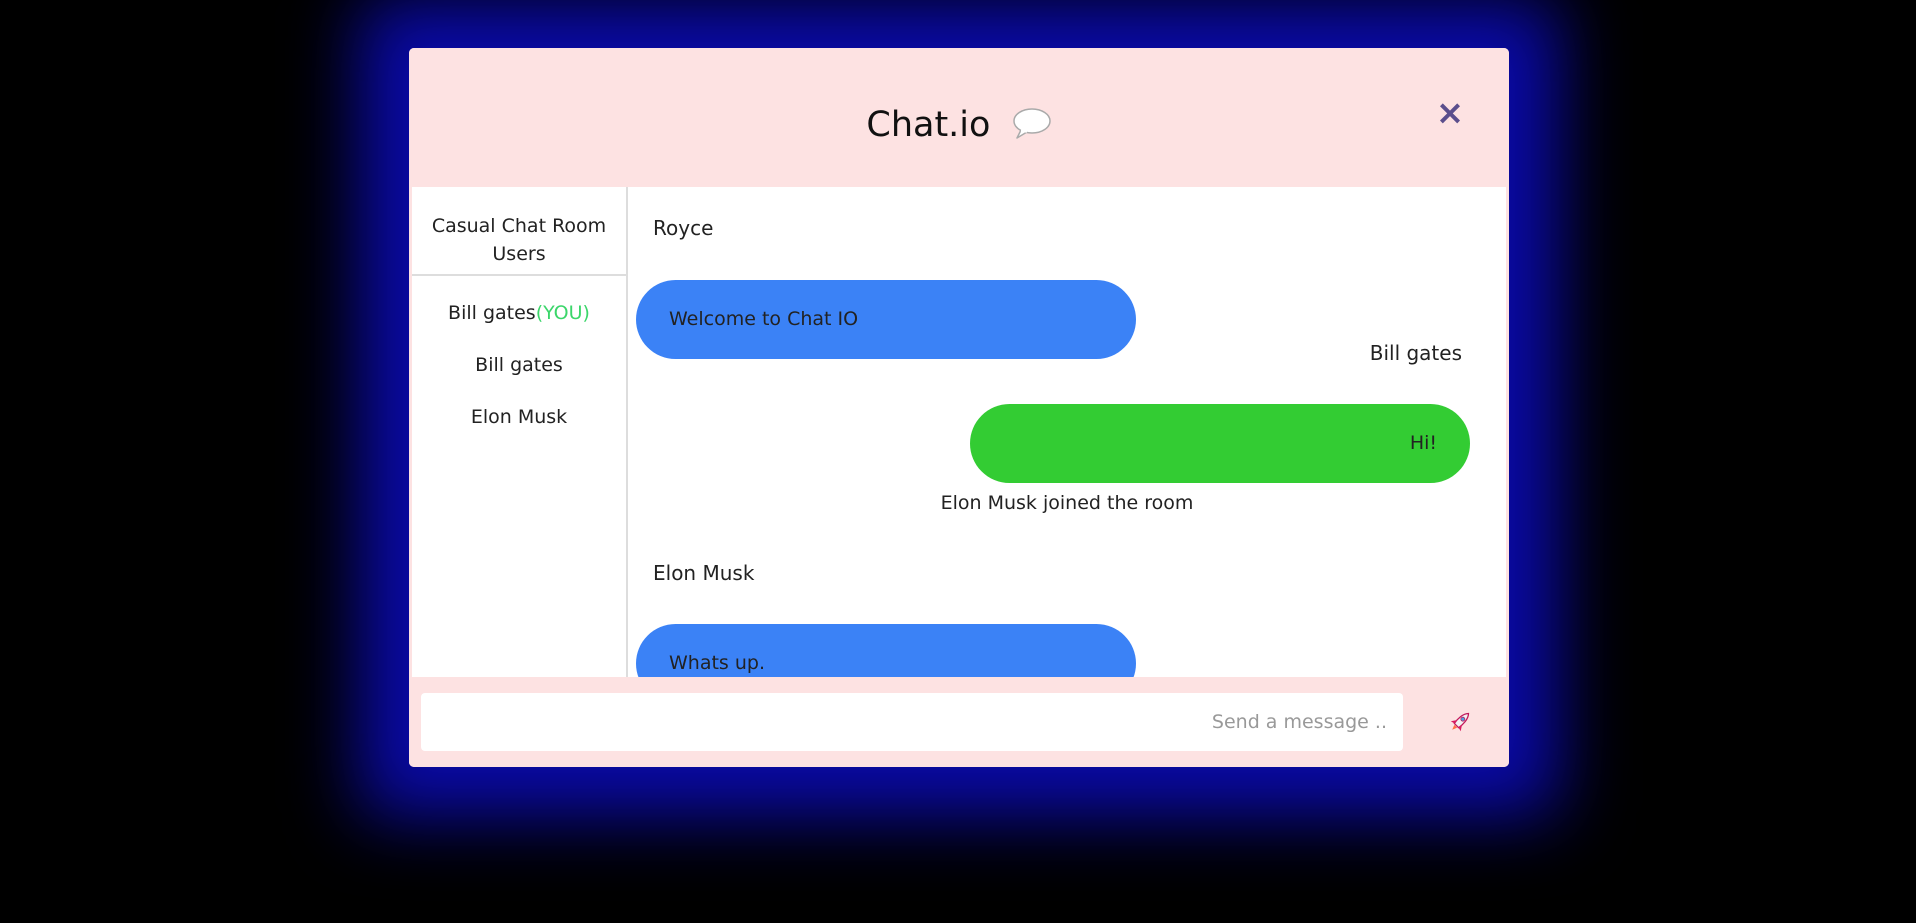 Image resolution: width=1916 pixels, height=923 pixels. I want to click on sidebar-title: Casual Chat Room Users, so click(519, 231).